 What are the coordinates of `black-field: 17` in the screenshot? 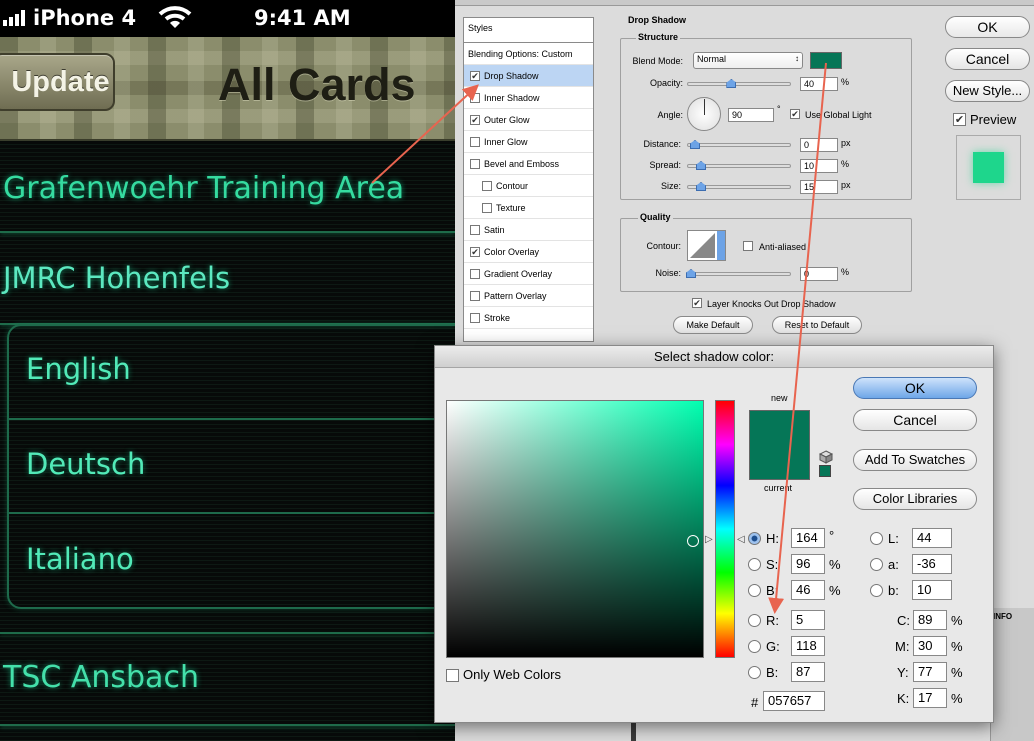 It's located at (930, 698).